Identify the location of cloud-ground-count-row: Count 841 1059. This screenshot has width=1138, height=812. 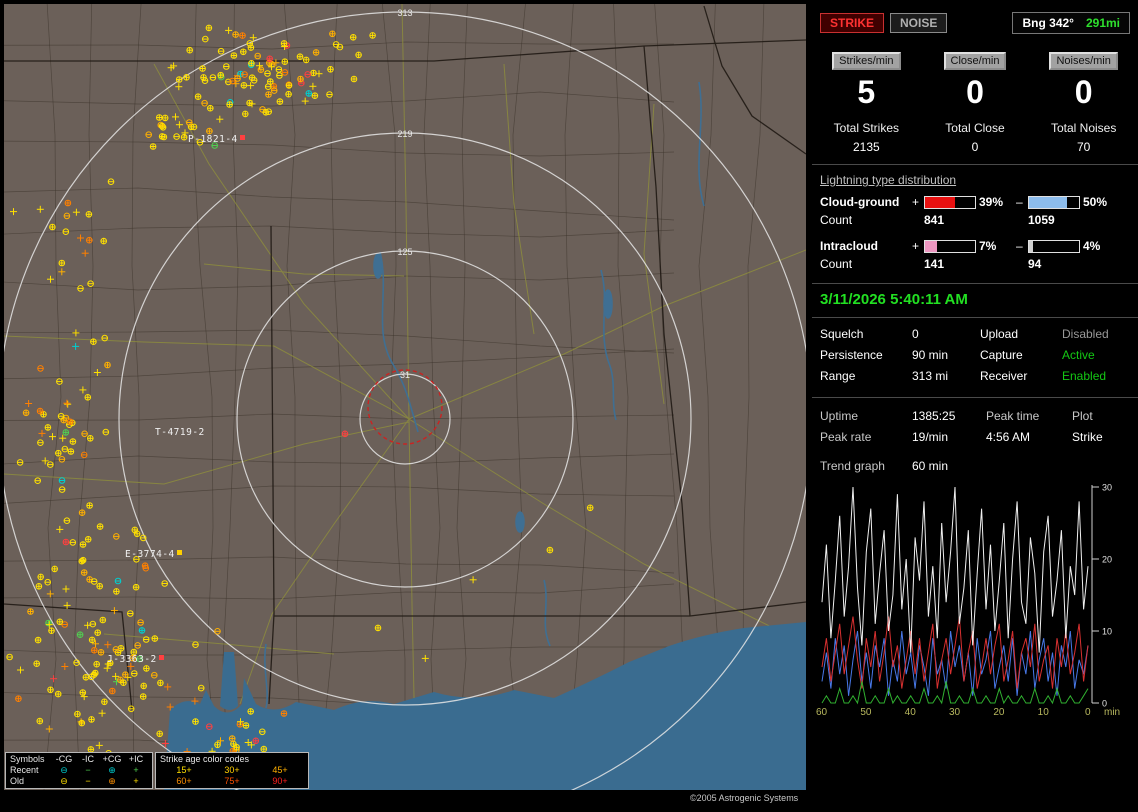
(975, 220).